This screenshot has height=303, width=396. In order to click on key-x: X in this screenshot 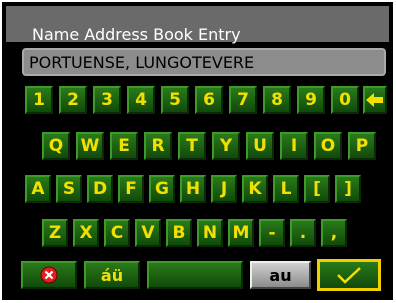, I will do `click(86, 233)`.